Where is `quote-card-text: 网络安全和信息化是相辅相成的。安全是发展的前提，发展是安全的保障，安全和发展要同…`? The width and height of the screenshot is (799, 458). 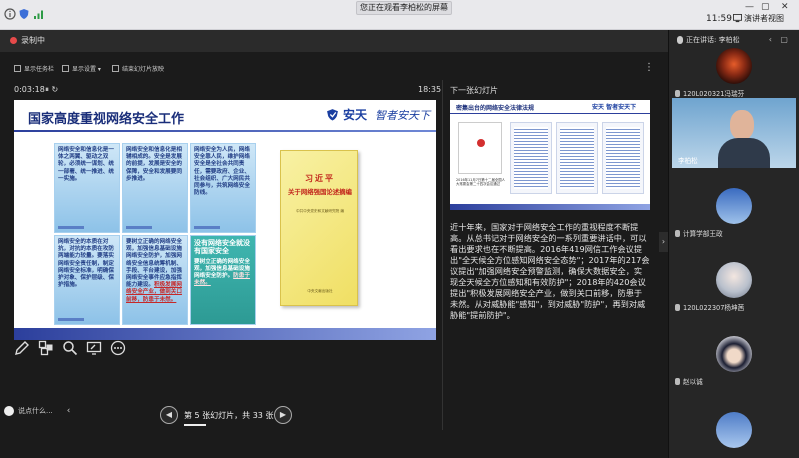 quote-card-text: 网络安全和信息化是相辅相成的。安全是发展的前提，发展是安全的保障，安全和发展要同… is located at coordinates (154, 164).